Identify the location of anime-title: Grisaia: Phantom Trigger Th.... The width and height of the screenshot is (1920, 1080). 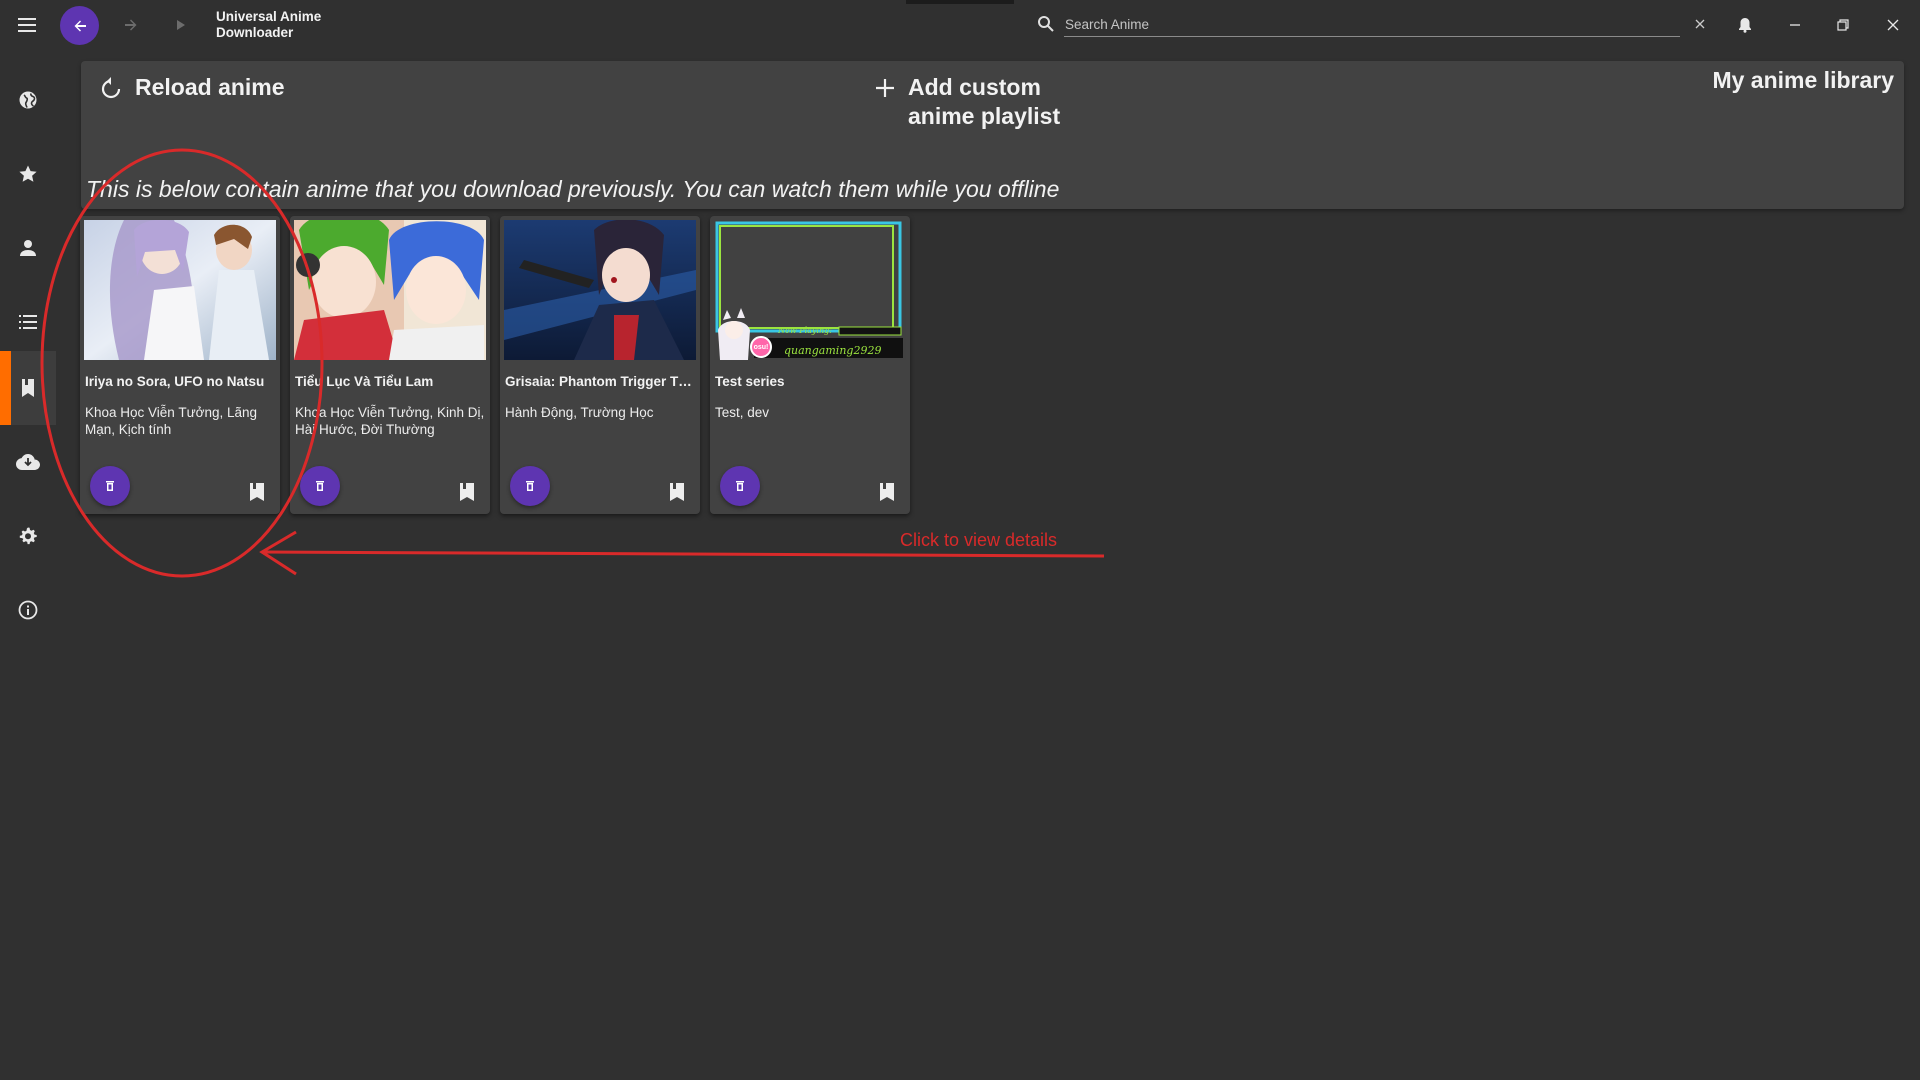
(600, 381).